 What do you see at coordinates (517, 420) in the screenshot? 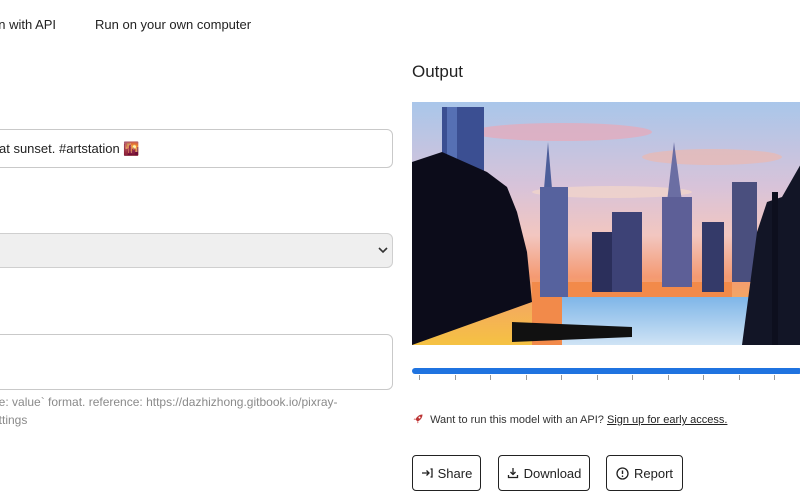
I see `api-access-text: Want to run this model with an API?` at bounding box center [517, 420].